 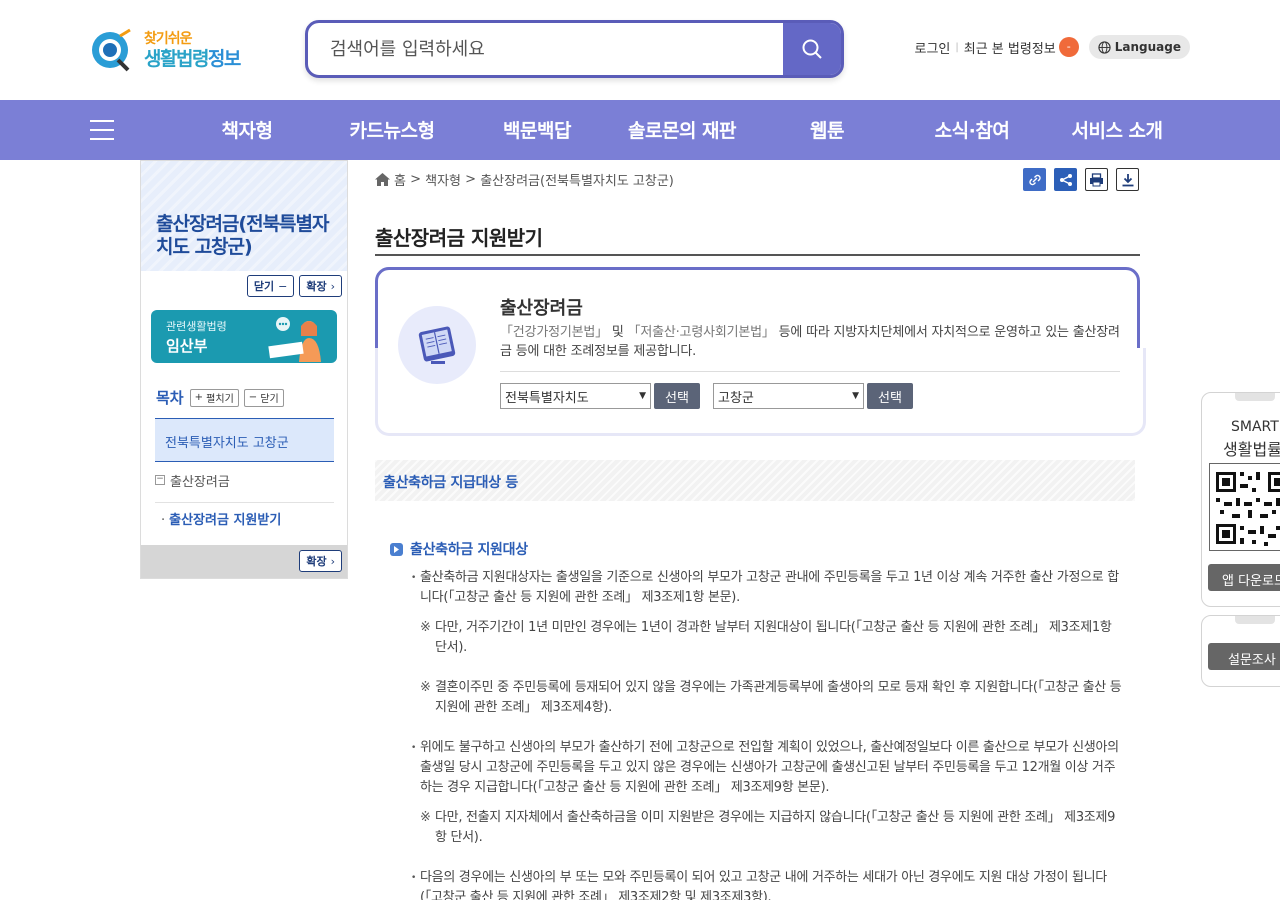 I want to click on sidebar-title: 출산장려금(전북특별자치도 고창군), so click(x=242, y=235).